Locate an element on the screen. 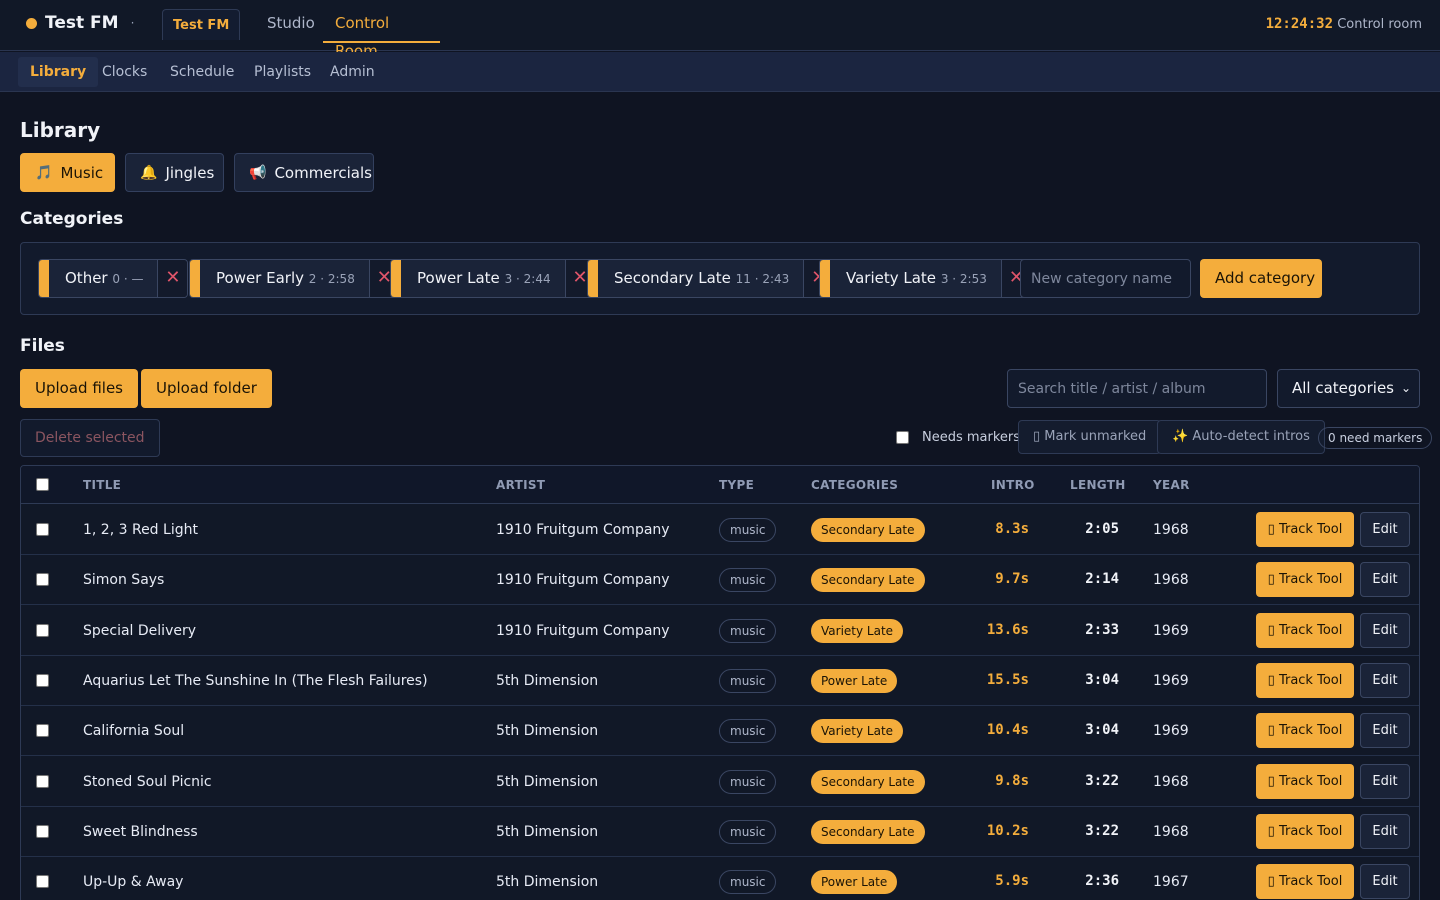  track-length: 3:22 is located at coordinates (1102, 780).